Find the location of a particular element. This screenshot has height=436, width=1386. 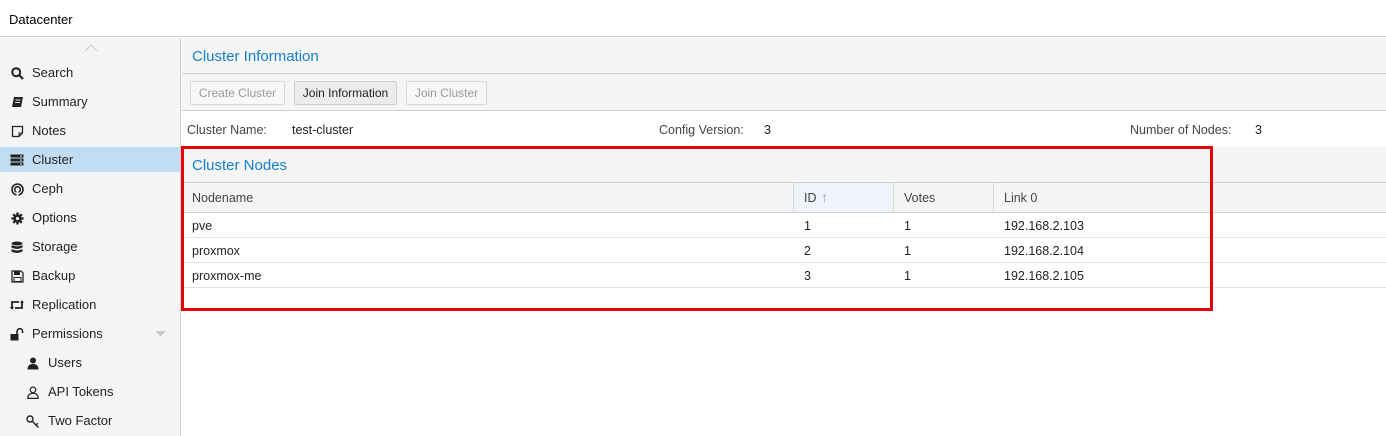

sidebar-item-label: Users is located at coordinates (65, 362).